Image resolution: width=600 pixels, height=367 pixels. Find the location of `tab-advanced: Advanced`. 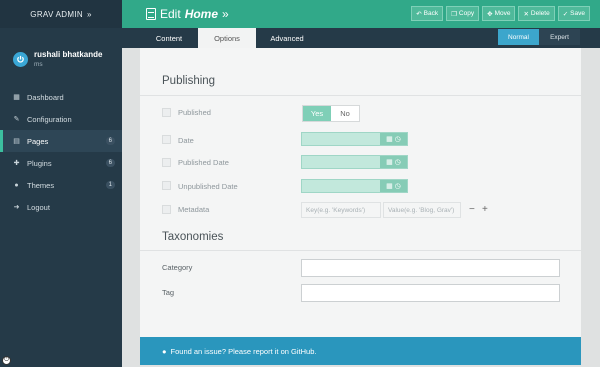

tab-advanced: Advanced is located at coordinates (287, 38).